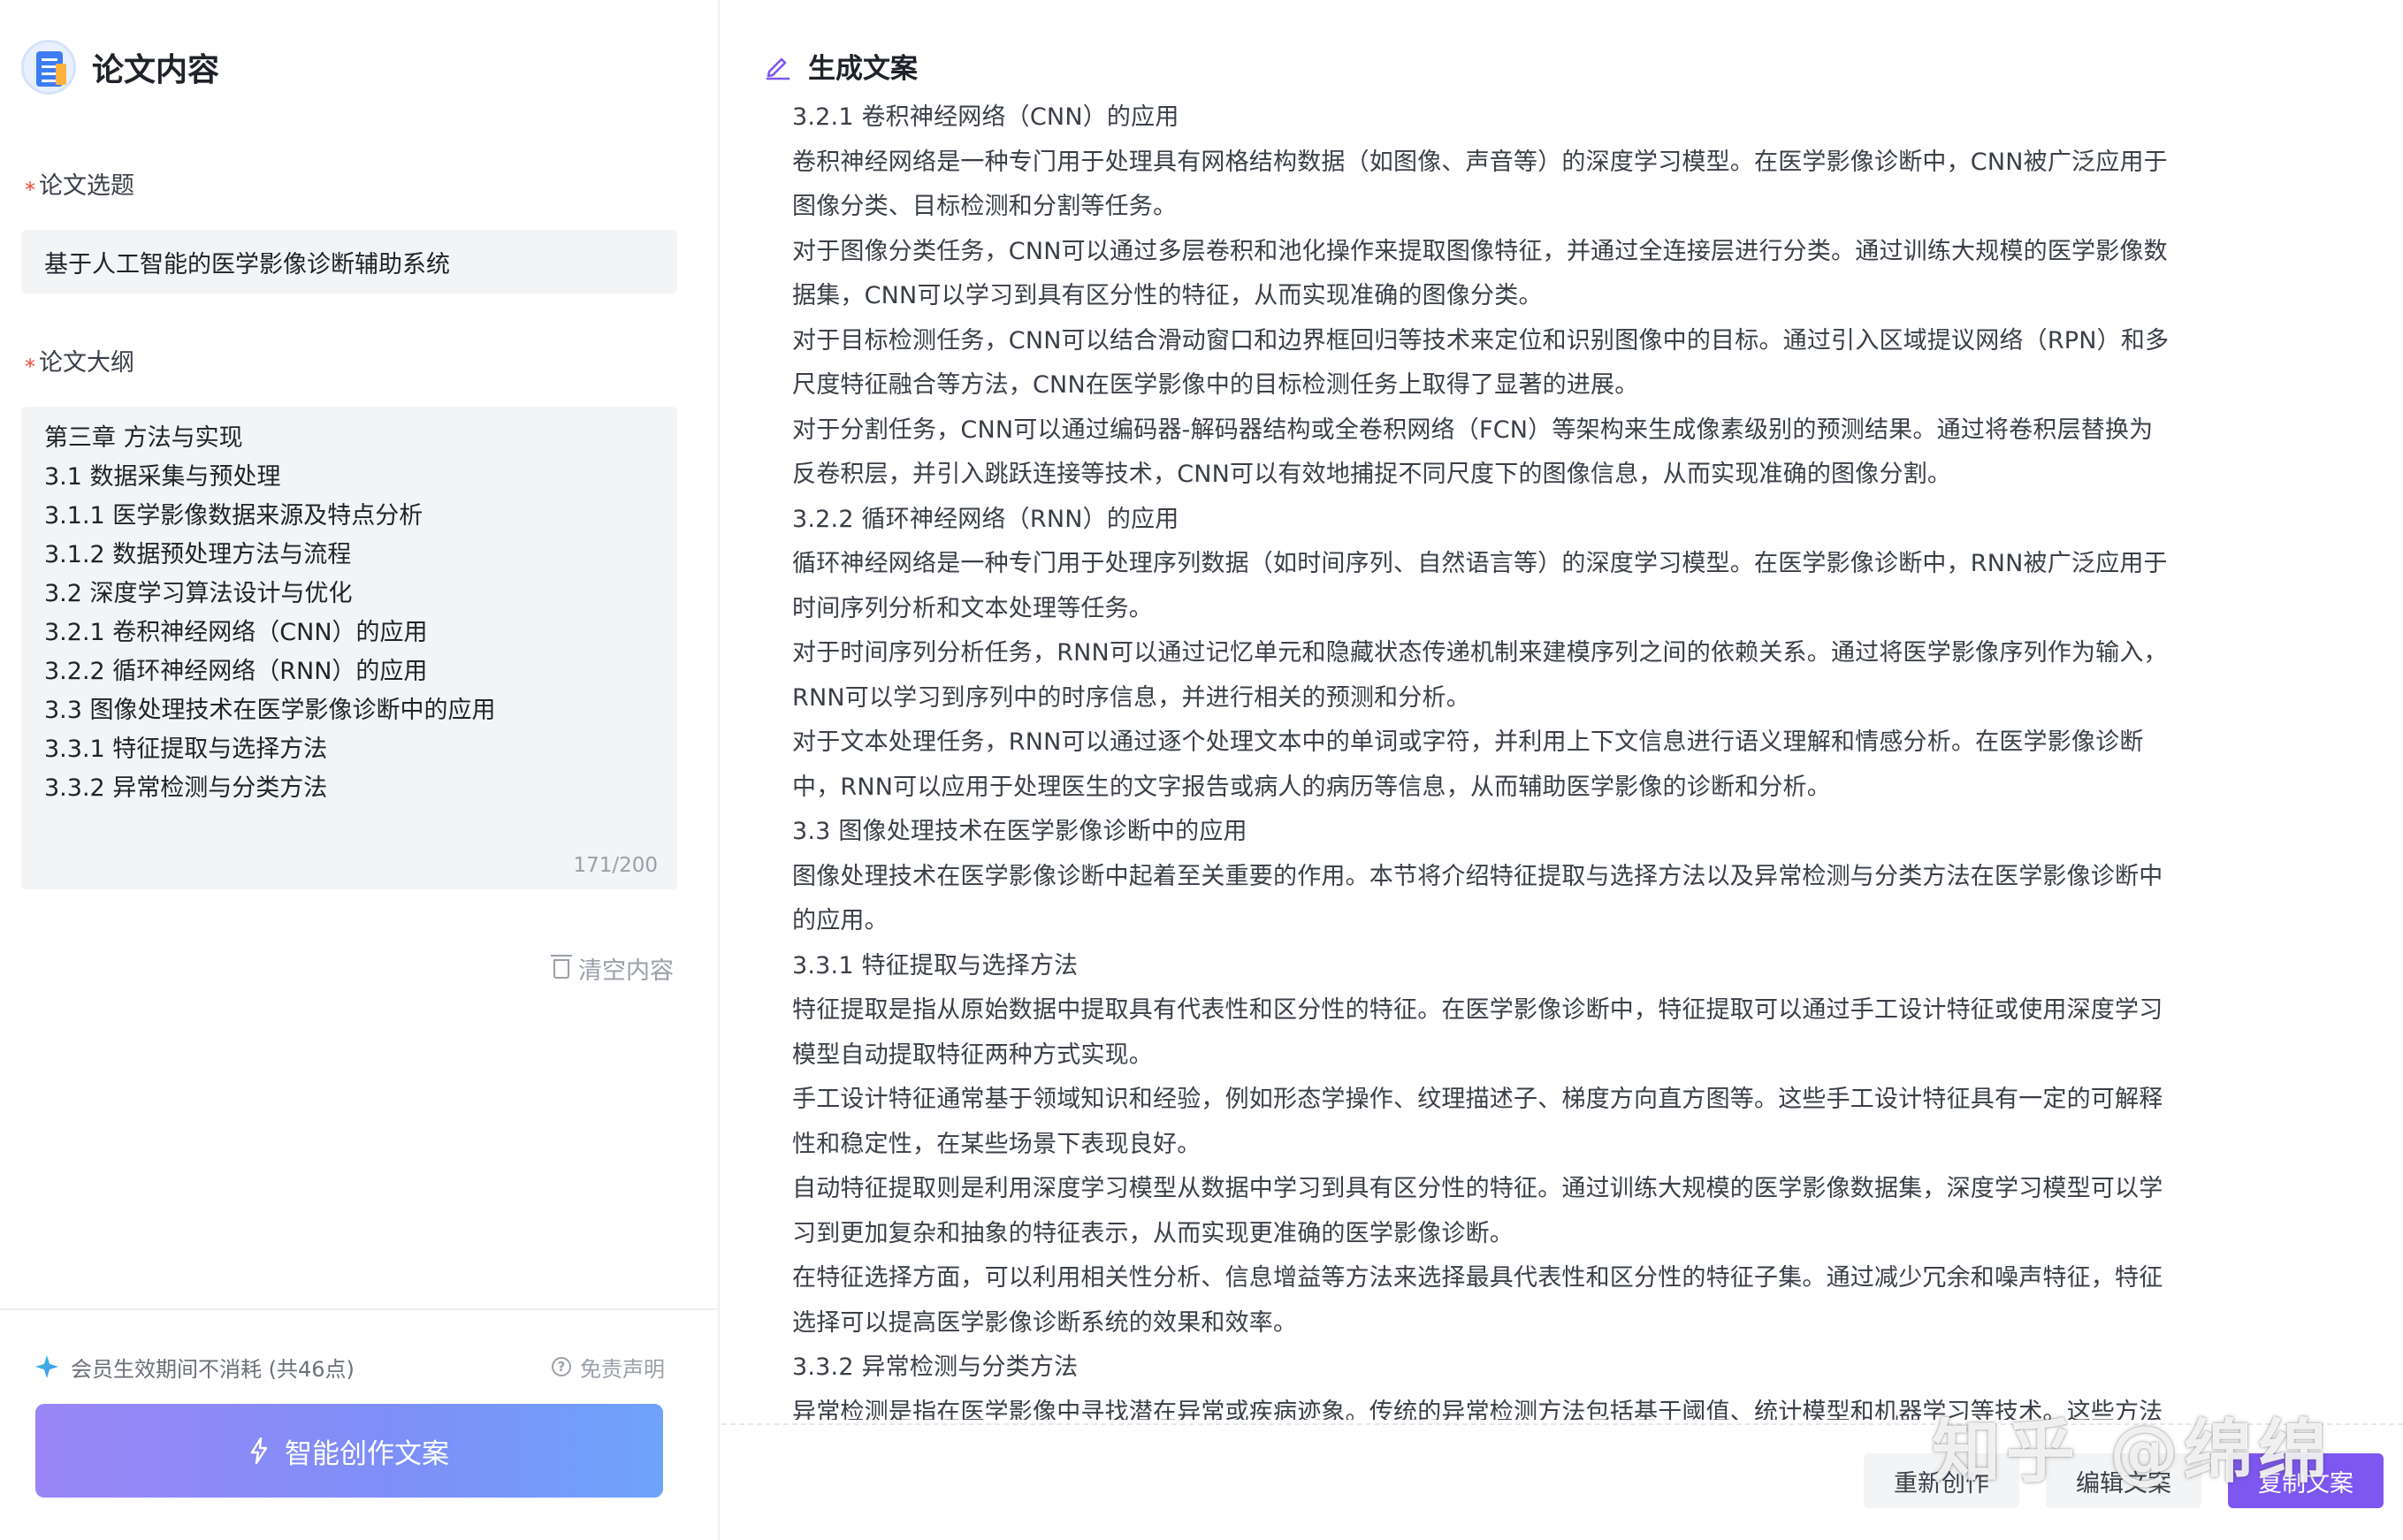  I want to click on content-heading: 3.2.1 卷积神经网络（CNN）的应用, so click(985, 117).